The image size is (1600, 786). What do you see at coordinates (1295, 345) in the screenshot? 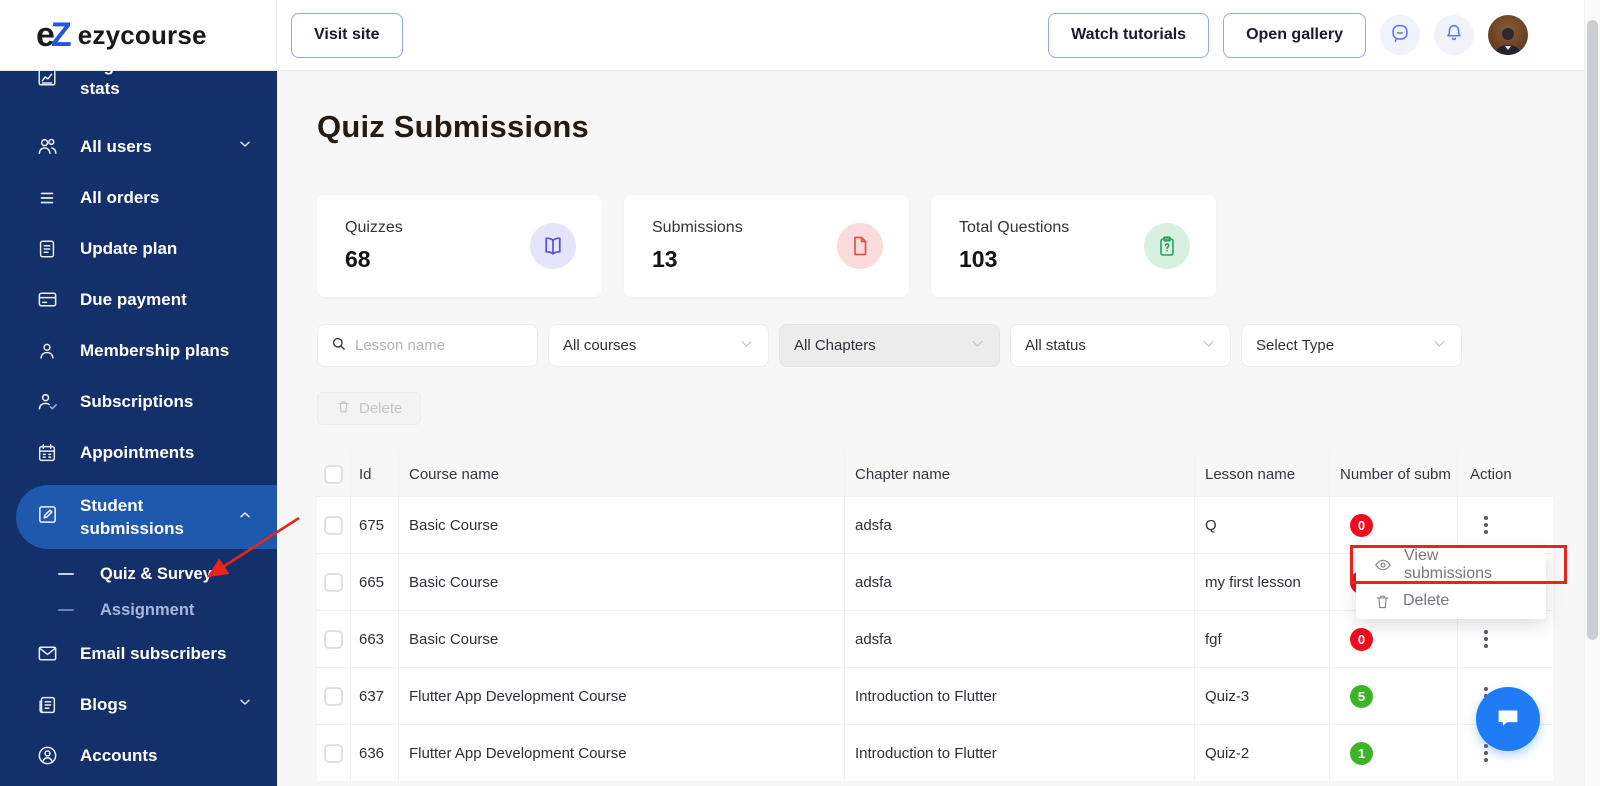
I see `select-value: Select Type` at bounding box center [1295, 345].